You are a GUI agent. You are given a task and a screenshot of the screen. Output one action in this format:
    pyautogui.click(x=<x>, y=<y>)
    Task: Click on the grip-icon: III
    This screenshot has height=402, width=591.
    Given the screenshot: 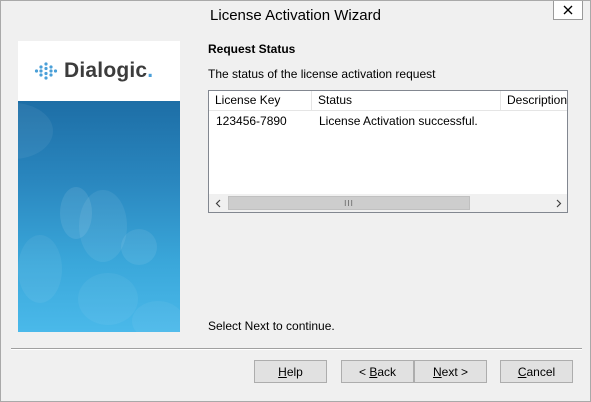 What is the action you would take?
    pyautogui.click(x=349, y=203)
    